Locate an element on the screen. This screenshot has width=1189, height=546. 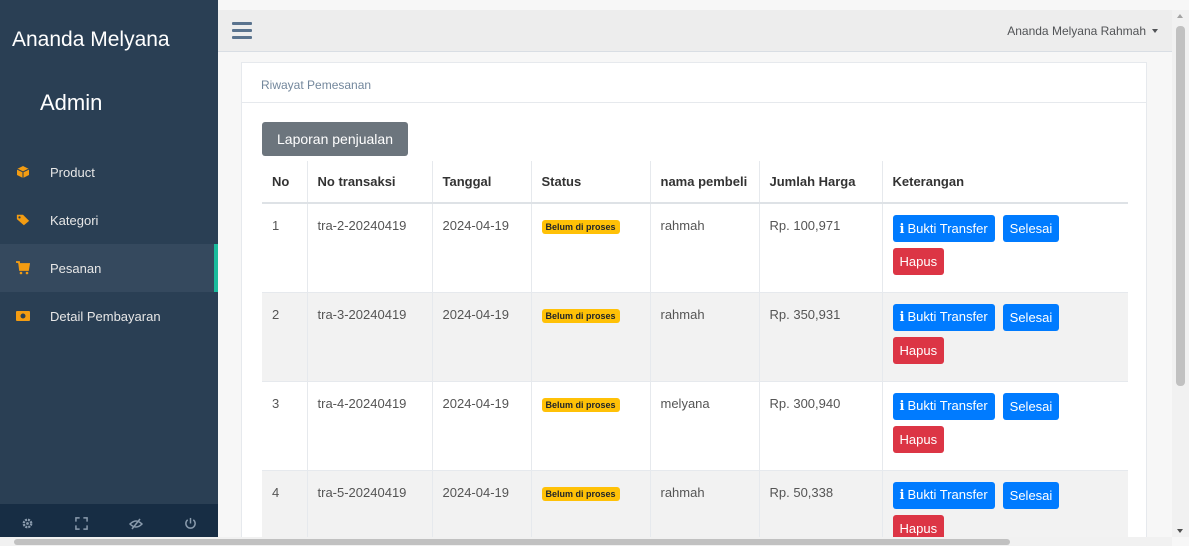
menu-toggle-button is located at coordinates (242, 31).